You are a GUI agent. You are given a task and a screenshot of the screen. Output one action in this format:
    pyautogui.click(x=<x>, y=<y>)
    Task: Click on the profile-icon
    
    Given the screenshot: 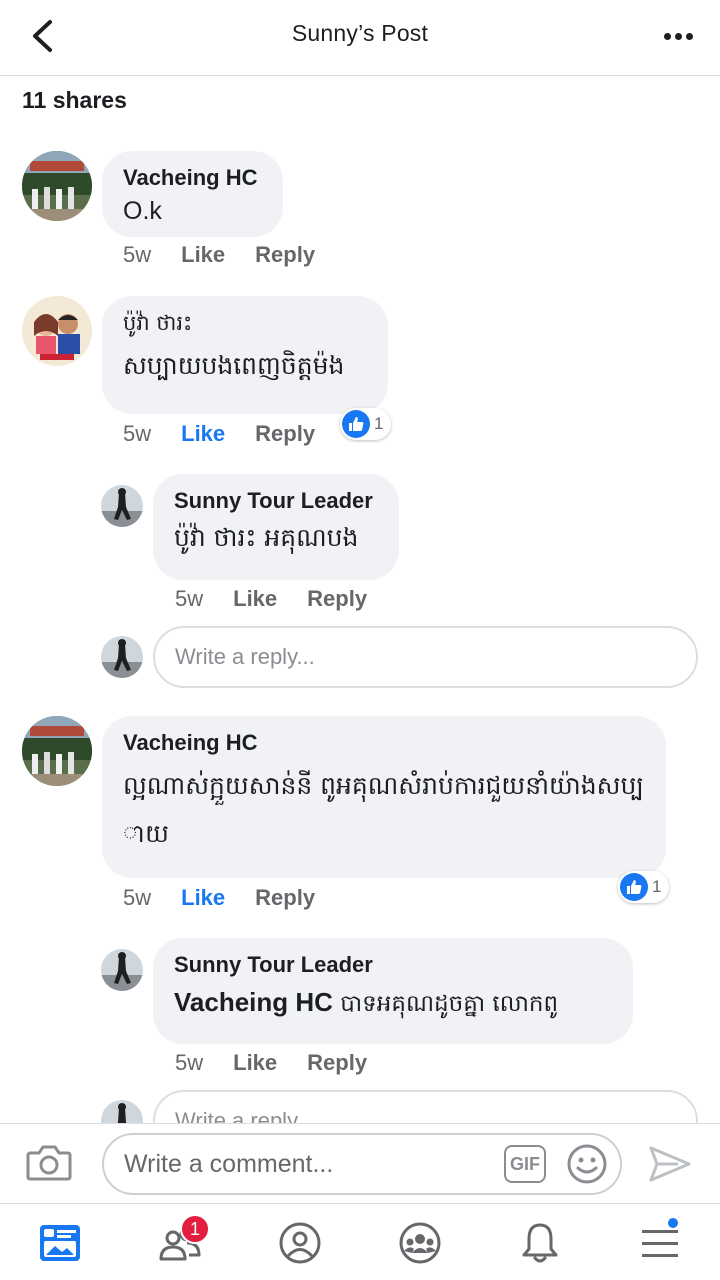 What is the action you would take?
    pyautogui.click(x=300, y=1243)
    